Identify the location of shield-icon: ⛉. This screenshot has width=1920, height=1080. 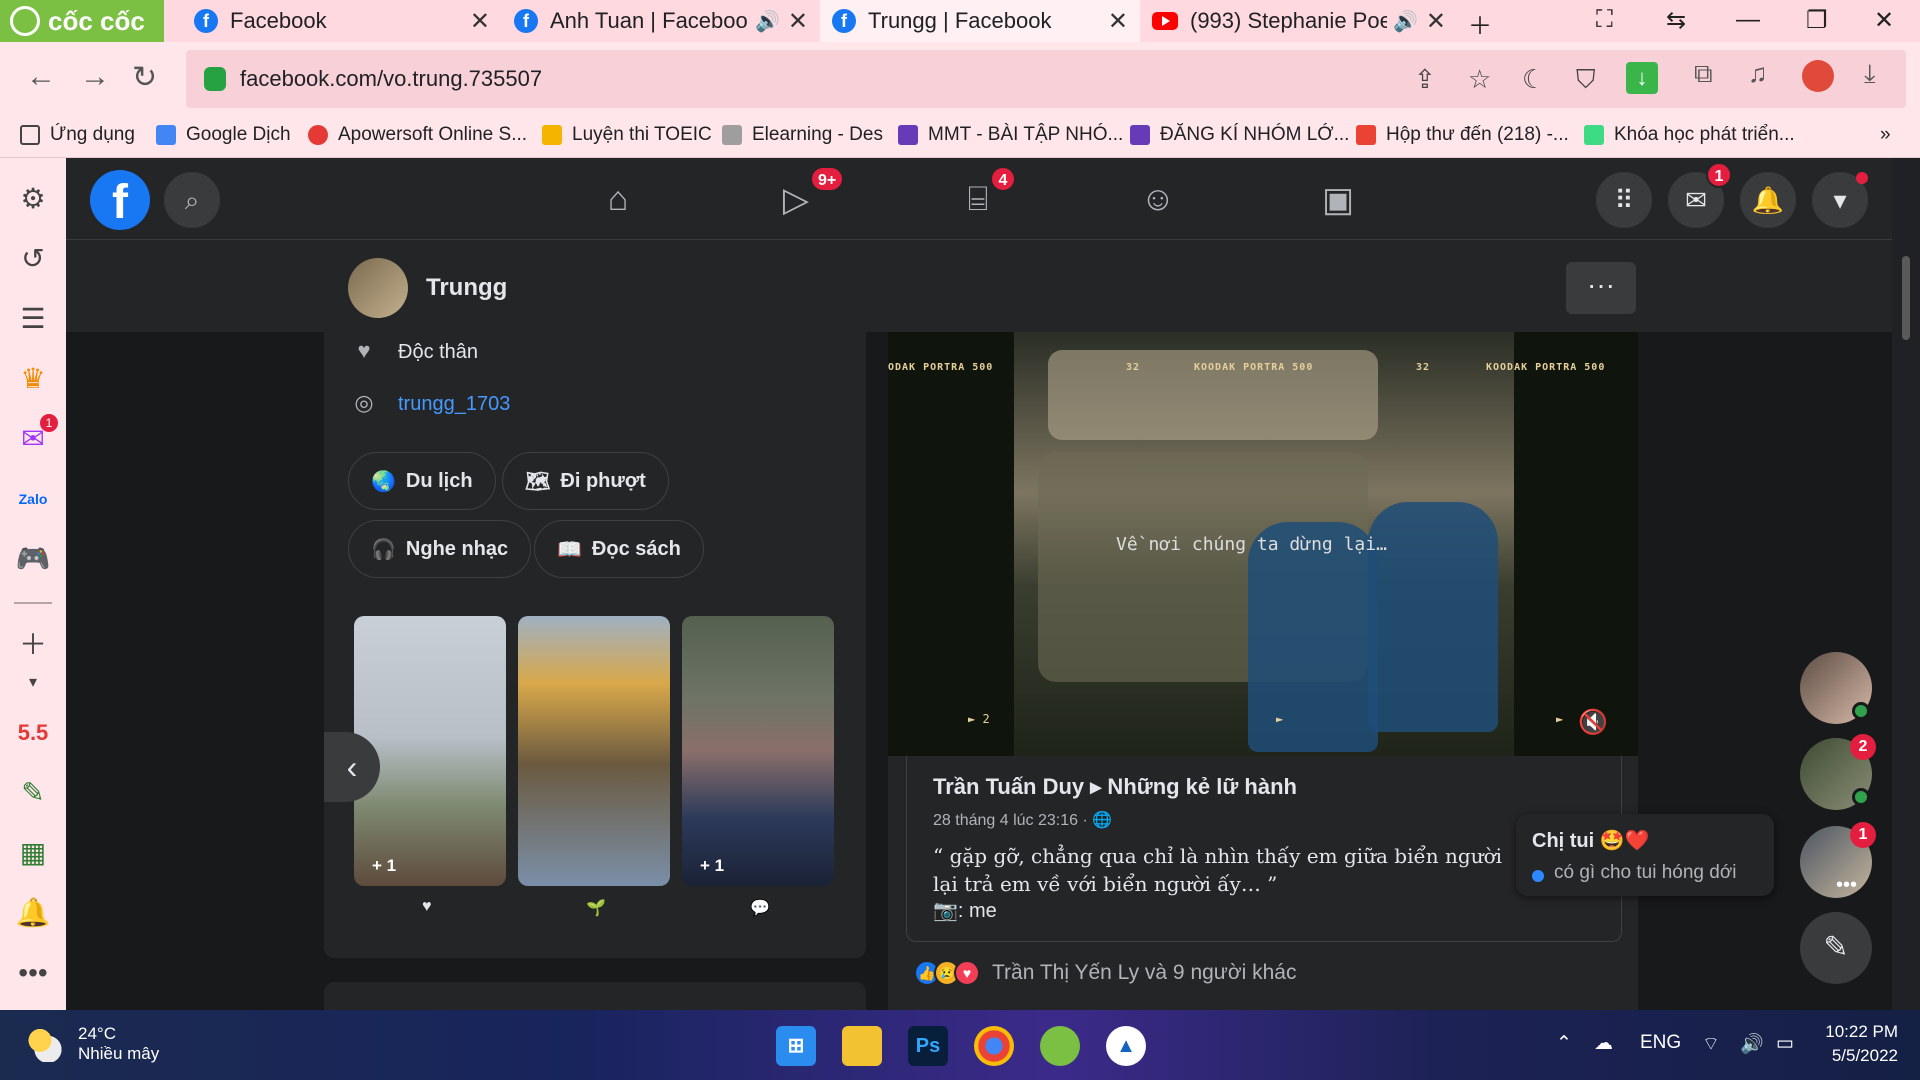
(1586, 80).